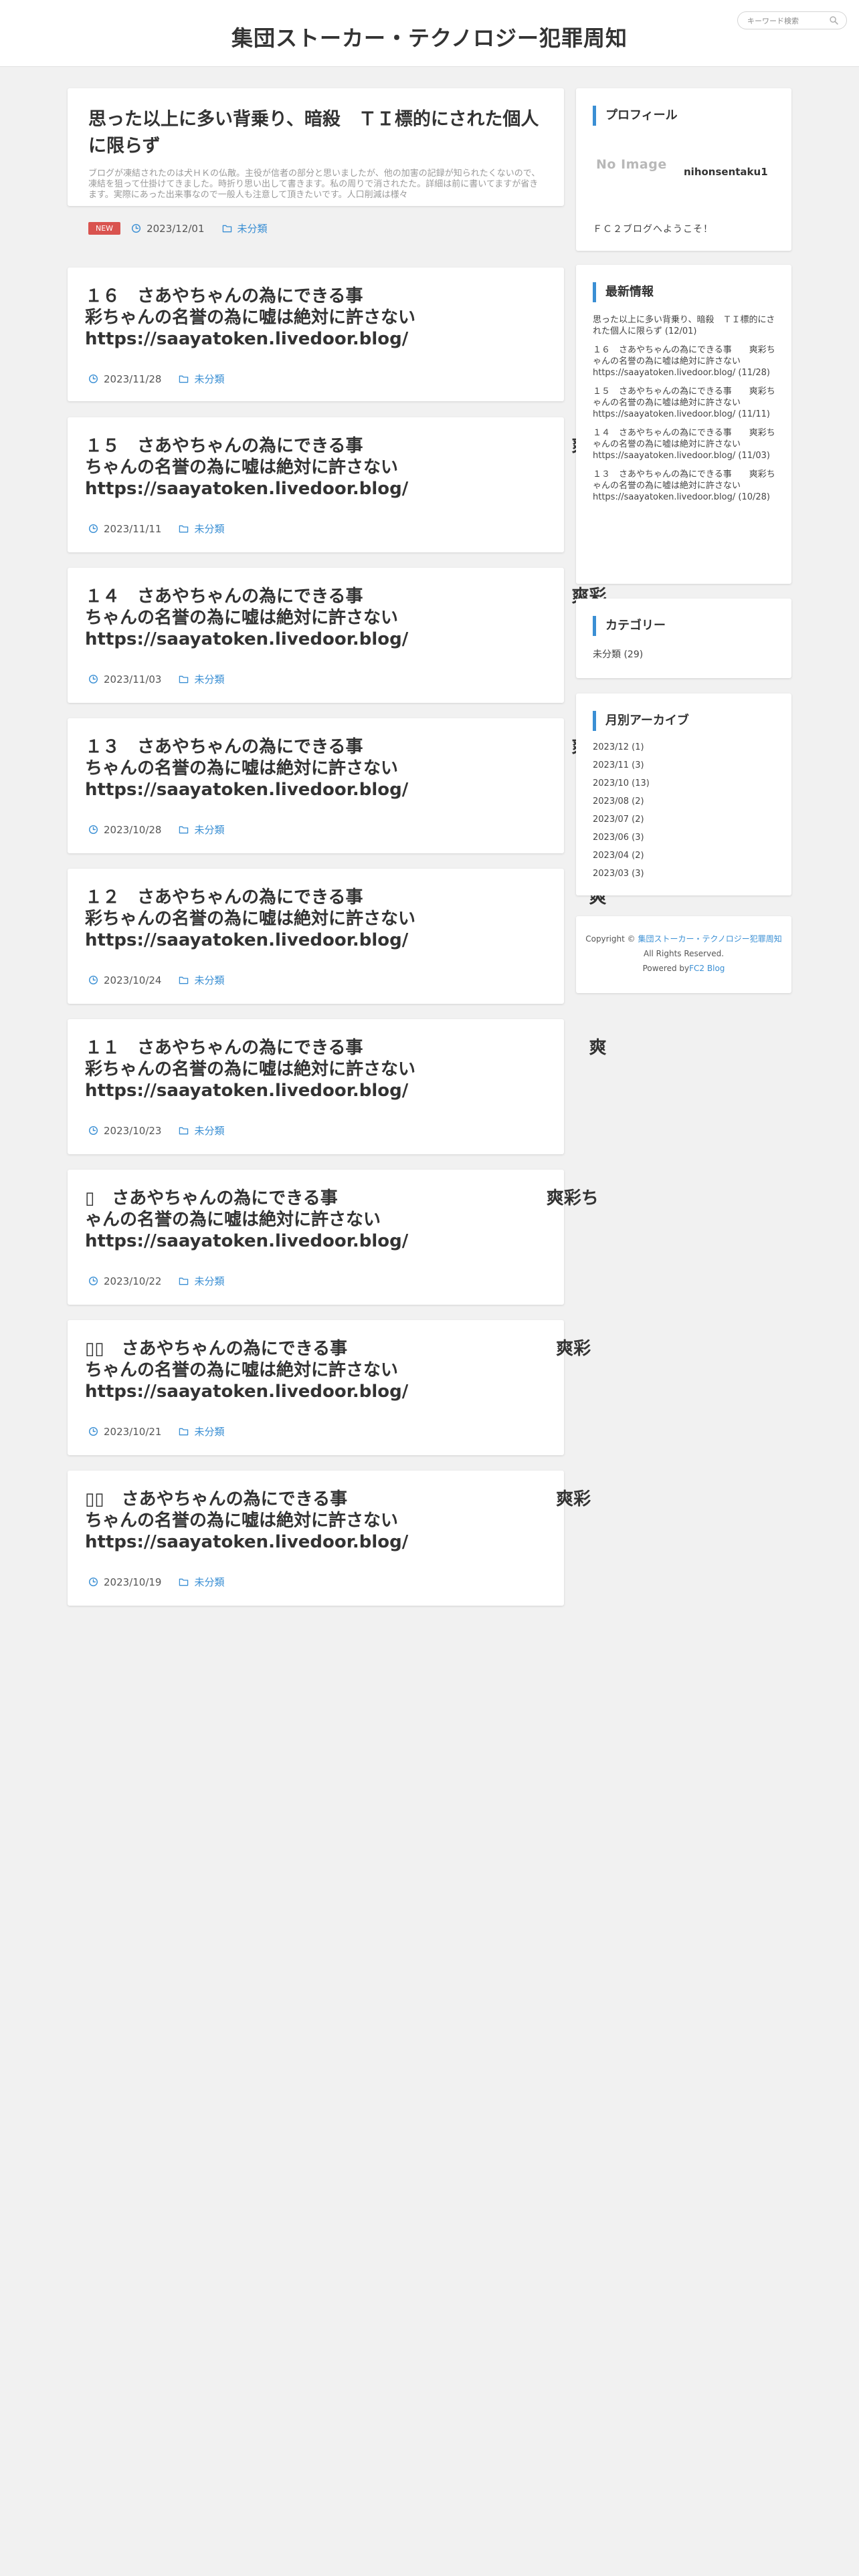 This screenshot has width=859, height=2576. I want to click on post-date: 2023/10/23, so click(133, 1130).